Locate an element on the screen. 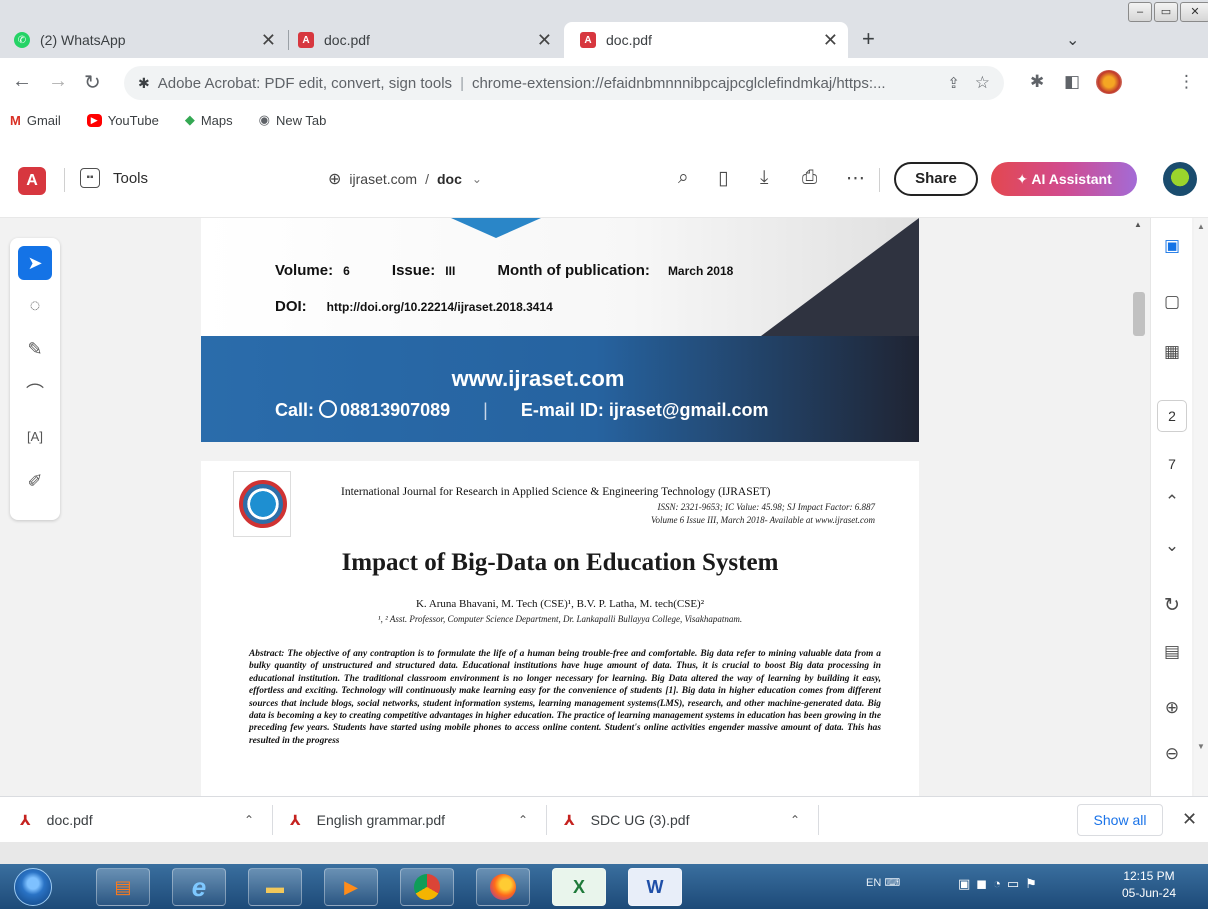 The height and width of the screenshot is (909, 1208). tab-doc-pdf-1: A doc.pdf ✕ is located at coordinates (430, 40).